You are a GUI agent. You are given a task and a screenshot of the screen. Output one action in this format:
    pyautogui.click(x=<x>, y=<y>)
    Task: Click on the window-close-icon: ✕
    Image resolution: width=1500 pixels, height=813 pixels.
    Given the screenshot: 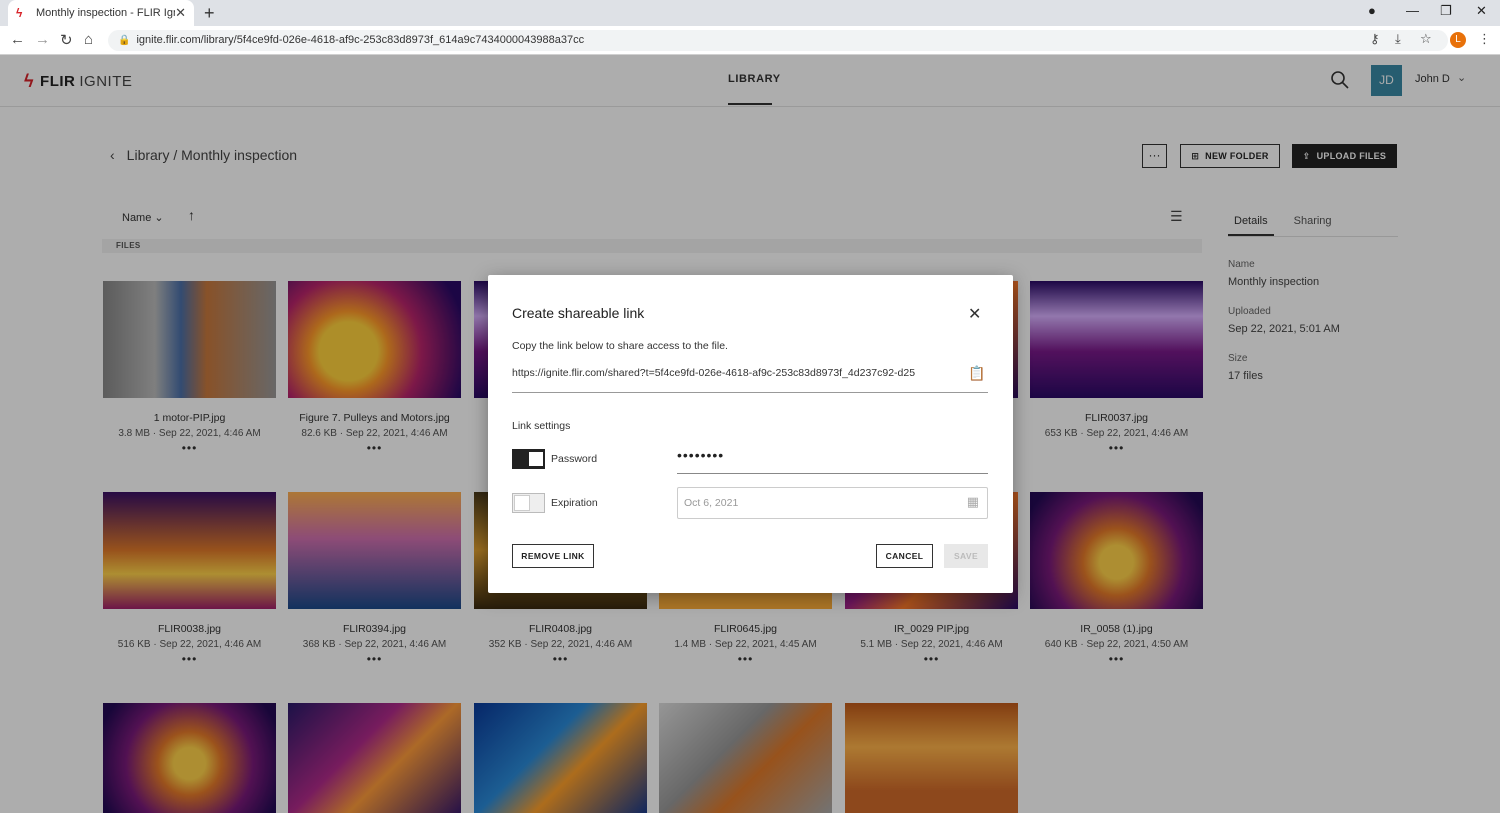 What is the action you would take?
    pyautogui.click(x=1481, y=11)
    